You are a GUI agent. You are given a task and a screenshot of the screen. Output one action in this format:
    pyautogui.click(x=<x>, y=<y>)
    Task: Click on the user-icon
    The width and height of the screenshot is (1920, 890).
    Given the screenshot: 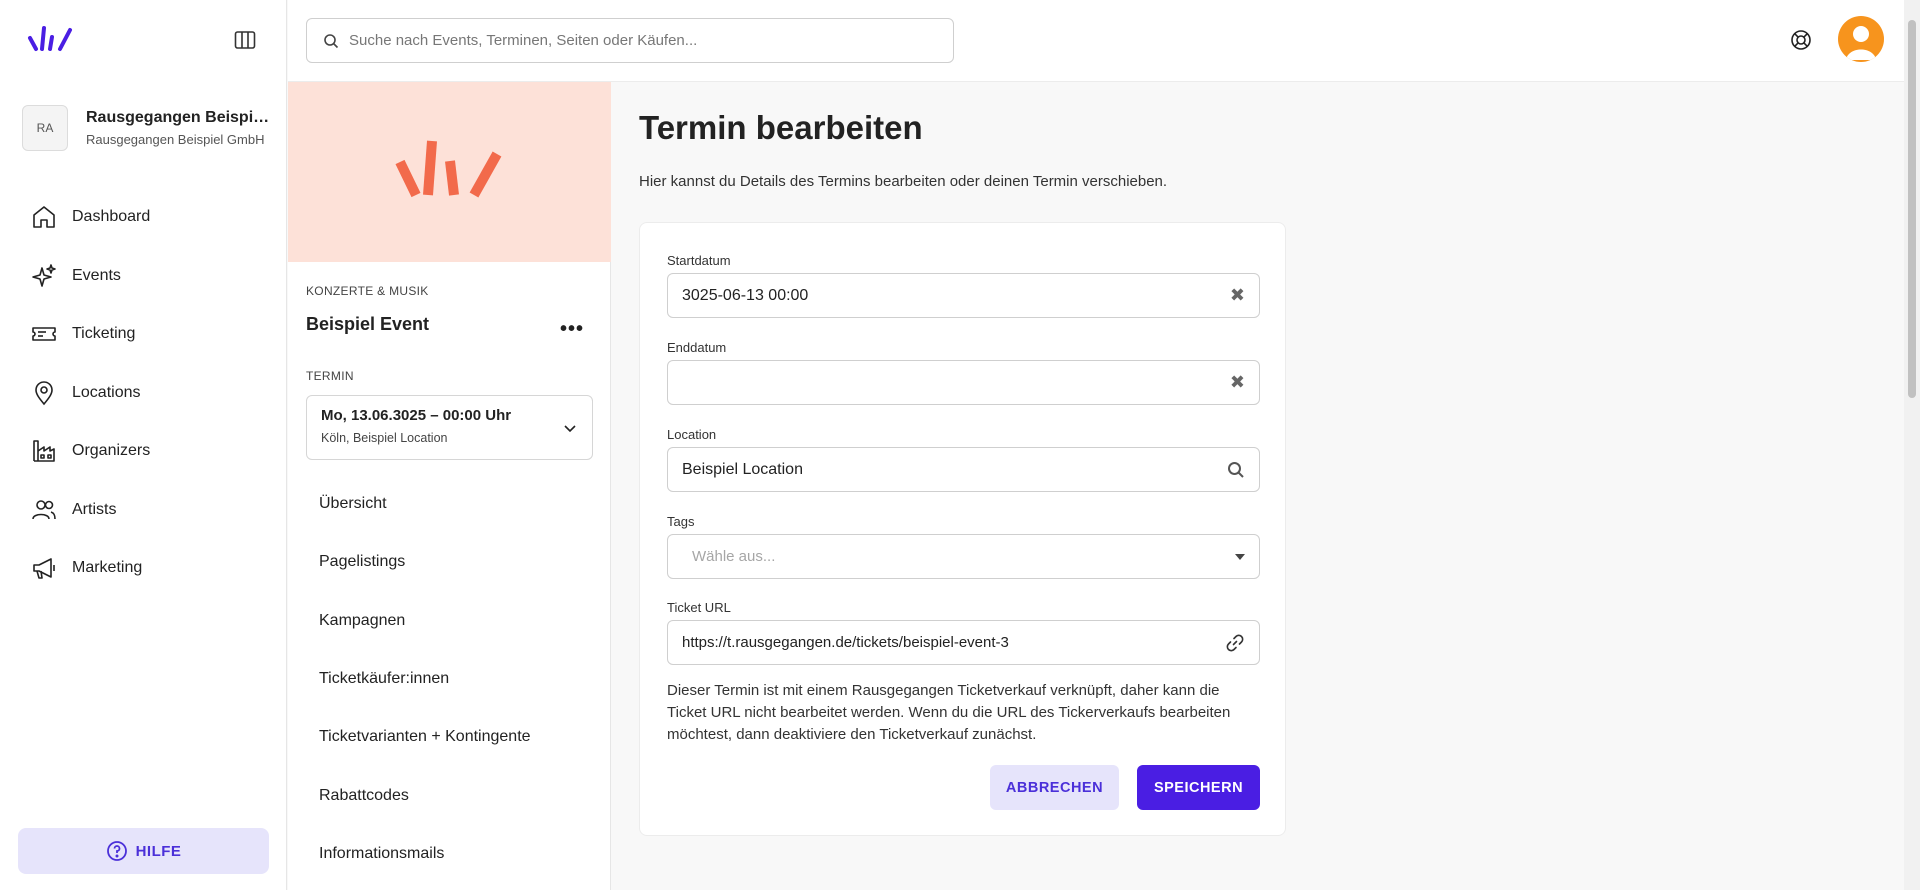 What is the action you would take?
    pyautogui.click(x=1861, y=43)
    